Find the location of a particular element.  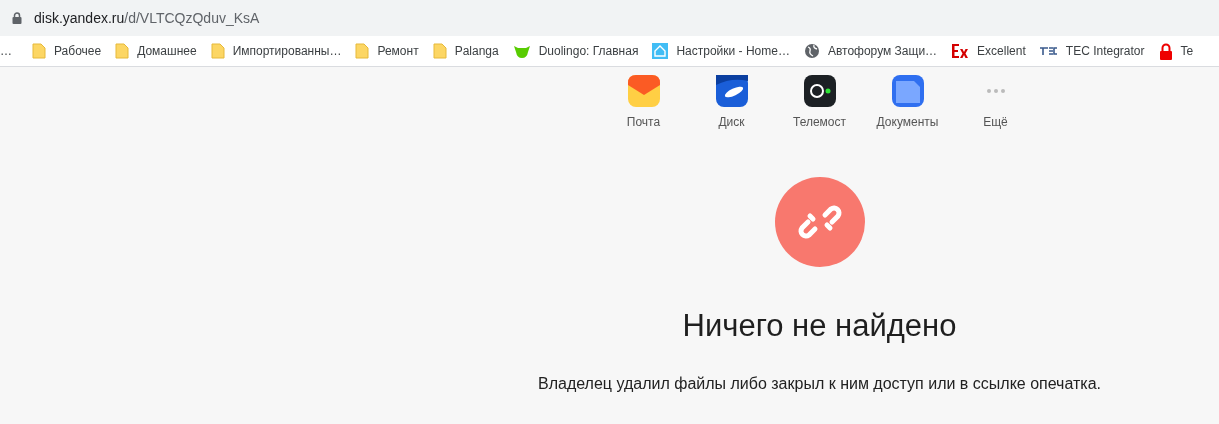

service-link: Почта is located at coordinates (643, 103).